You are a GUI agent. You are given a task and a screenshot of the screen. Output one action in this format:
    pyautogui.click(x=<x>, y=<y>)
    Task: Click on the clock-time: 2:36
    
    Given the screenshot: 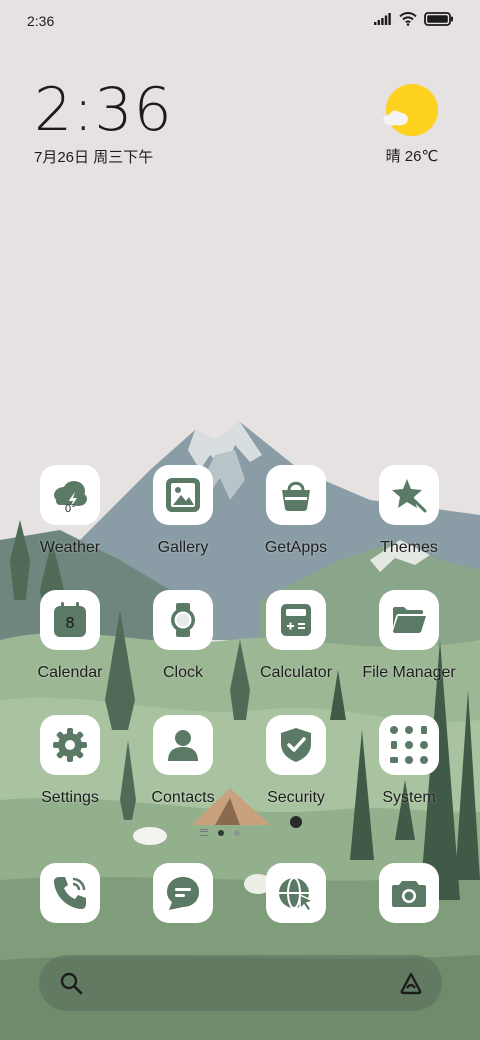 What is the action you would take?
    pyautogui.click(x=103, y=110)
    